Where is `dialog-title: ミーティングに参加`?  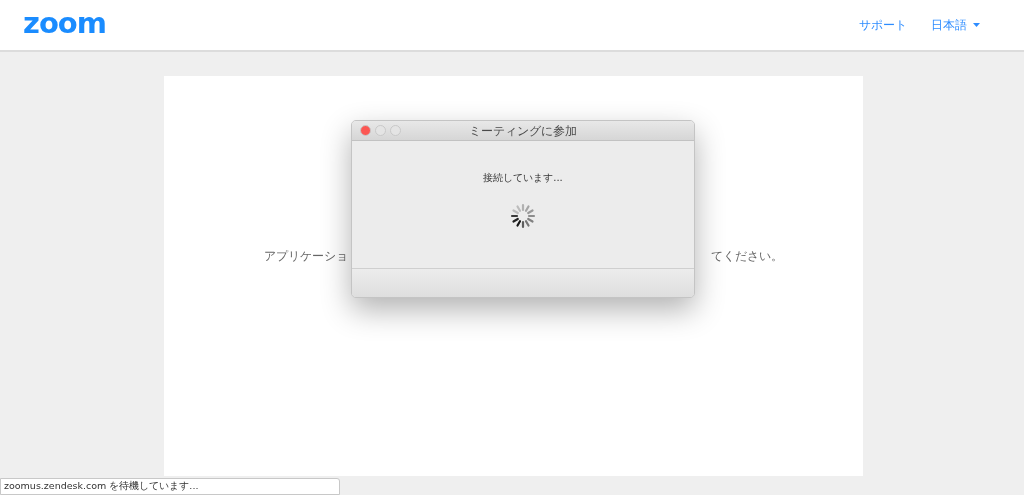
dialog-title: ミーティングに参加 is located at coordinates (523, 130).